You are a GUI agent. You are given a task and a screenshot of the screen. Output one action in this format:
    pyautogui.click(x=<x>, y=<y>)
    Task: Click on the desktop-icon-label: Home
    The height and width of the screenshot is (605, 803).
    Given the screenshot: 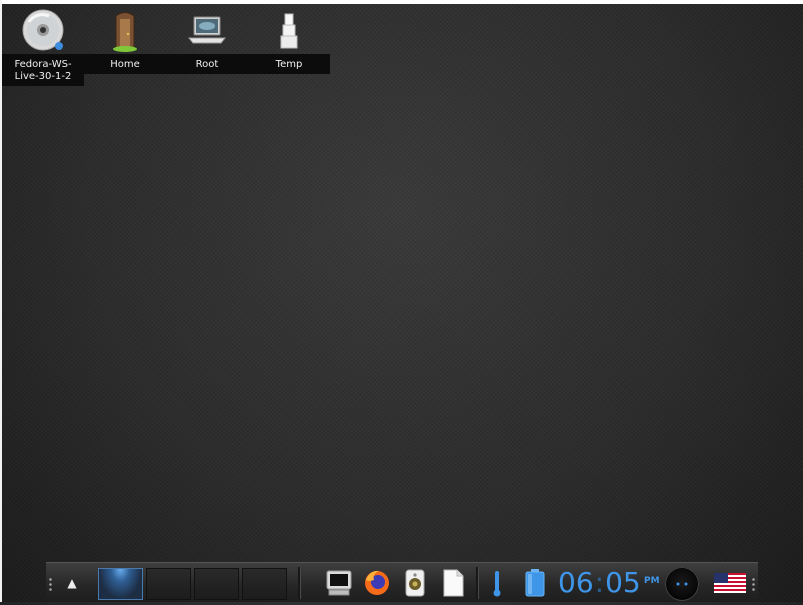 What is the action you would take?
    pyautogui.click(x=125, y=64)
    